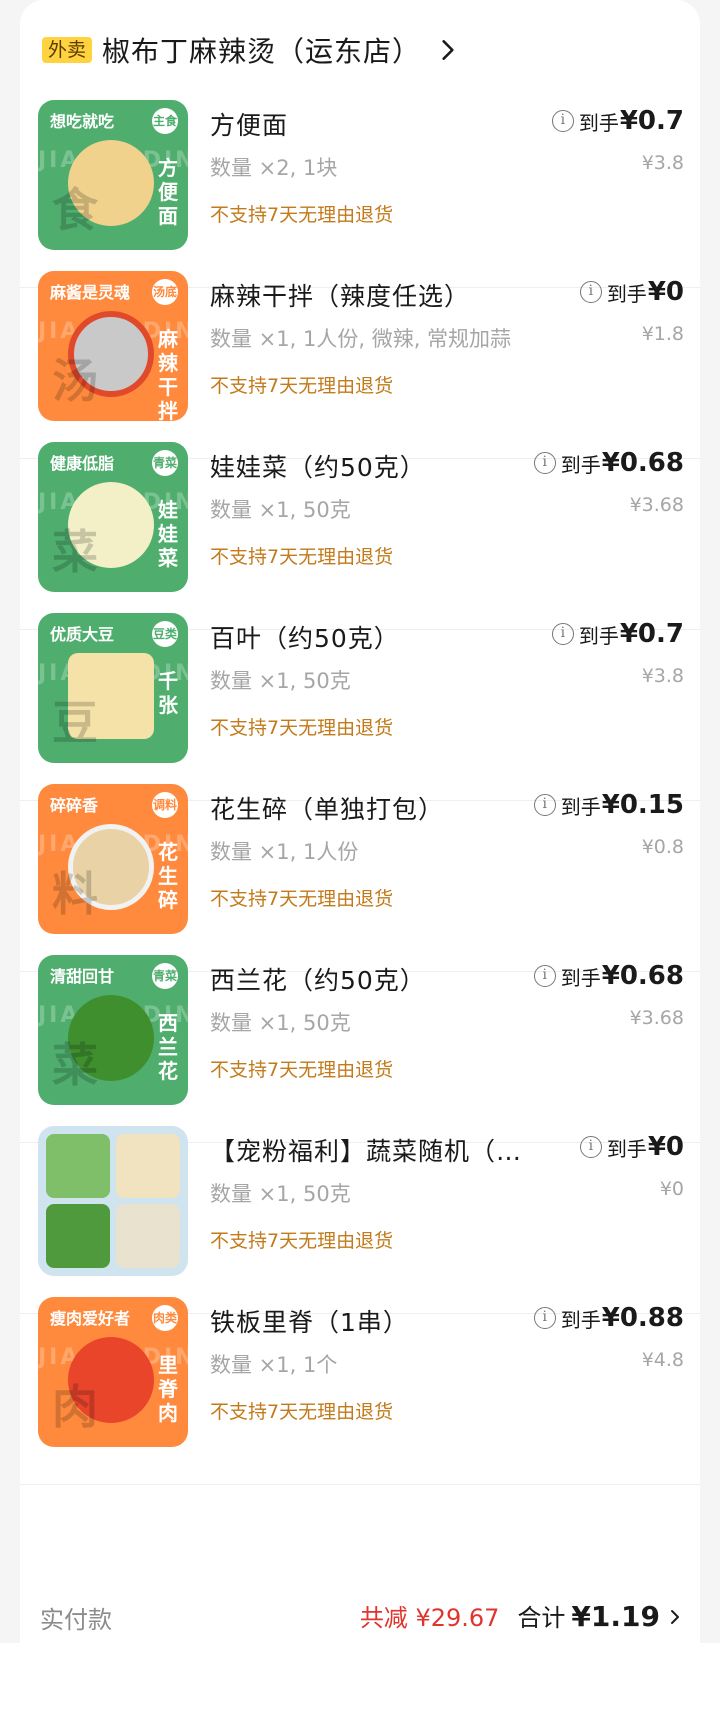  I want to click on product-image: JIAOBUDING 想吃就吃 主食 方便面 食, so click(113, 175).